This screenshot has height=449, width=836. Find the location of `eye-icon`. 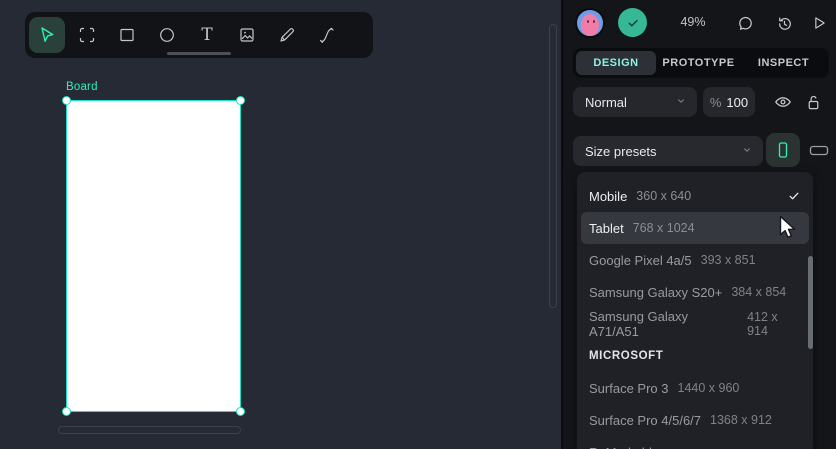

eye-icon is located at coordinates (783, 102).